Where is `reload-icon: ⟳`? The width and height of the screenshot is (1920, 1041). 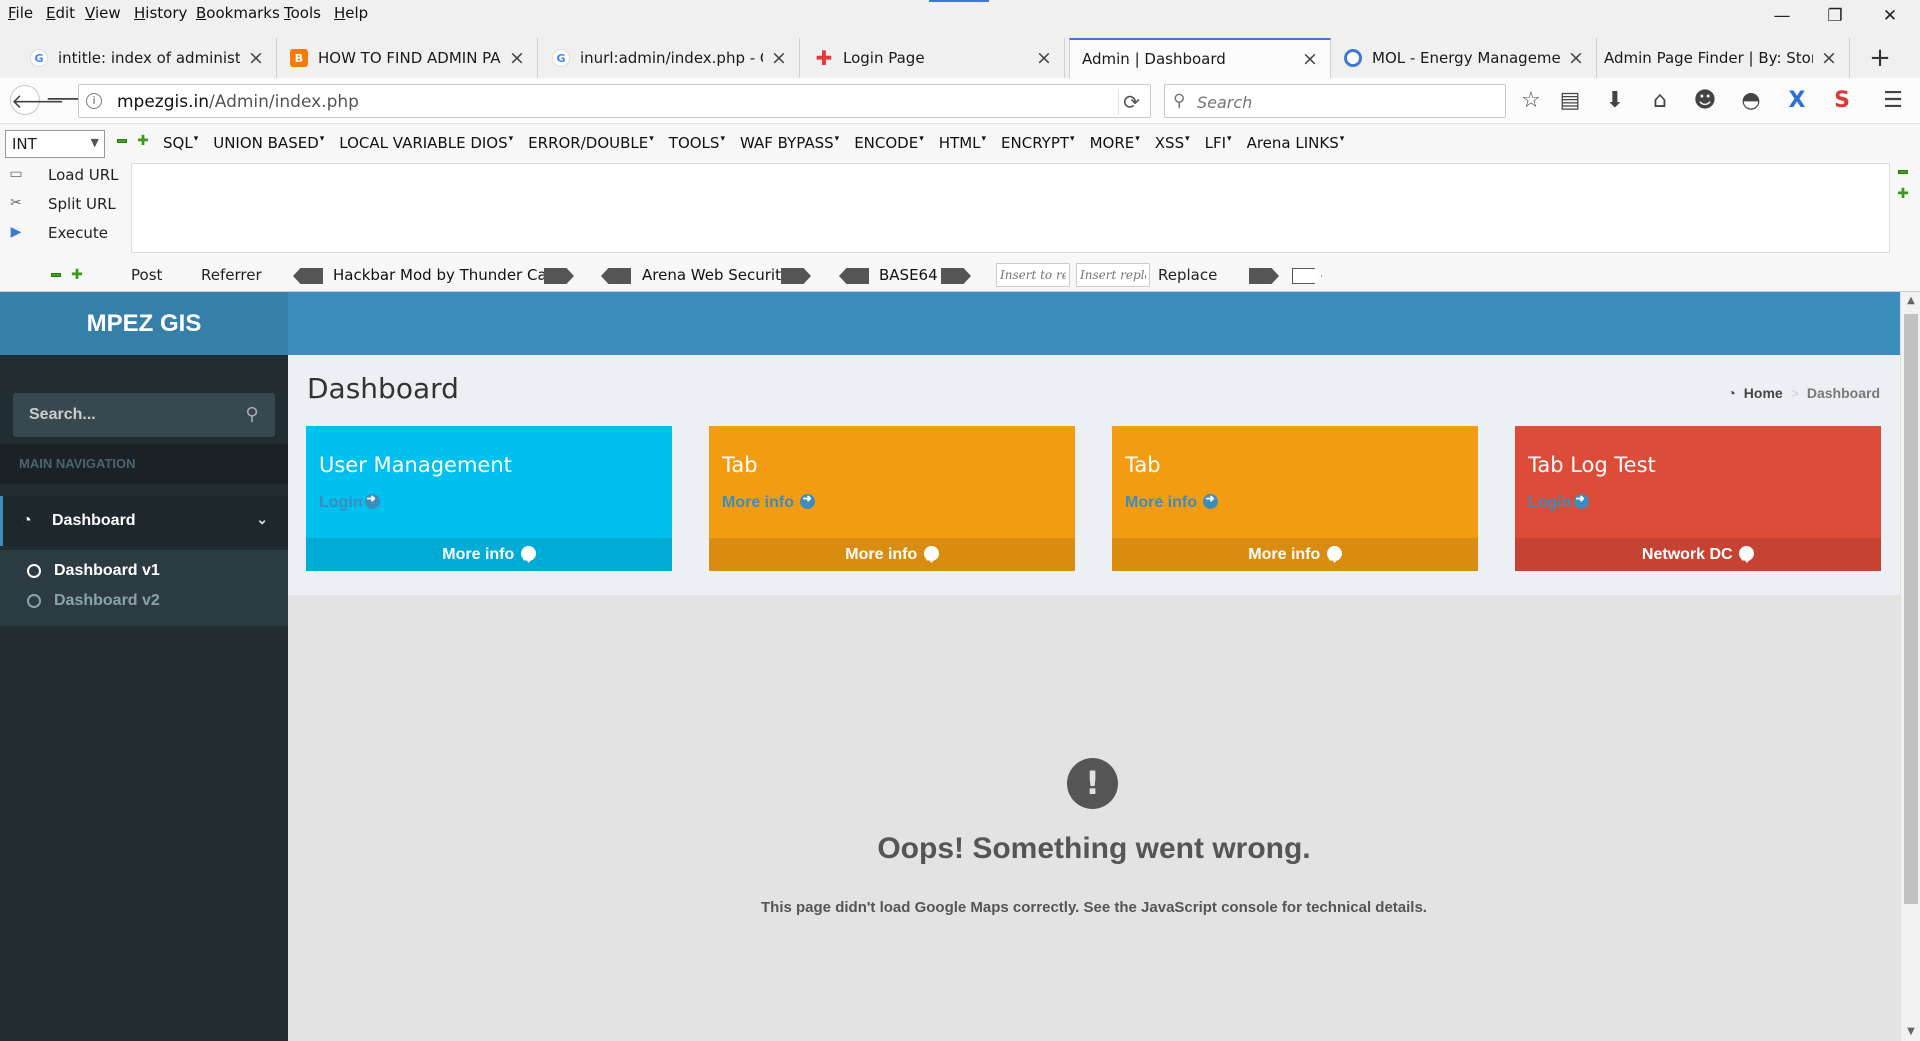
reload-icon: ⟳ is located at coordinates (1131, 102).